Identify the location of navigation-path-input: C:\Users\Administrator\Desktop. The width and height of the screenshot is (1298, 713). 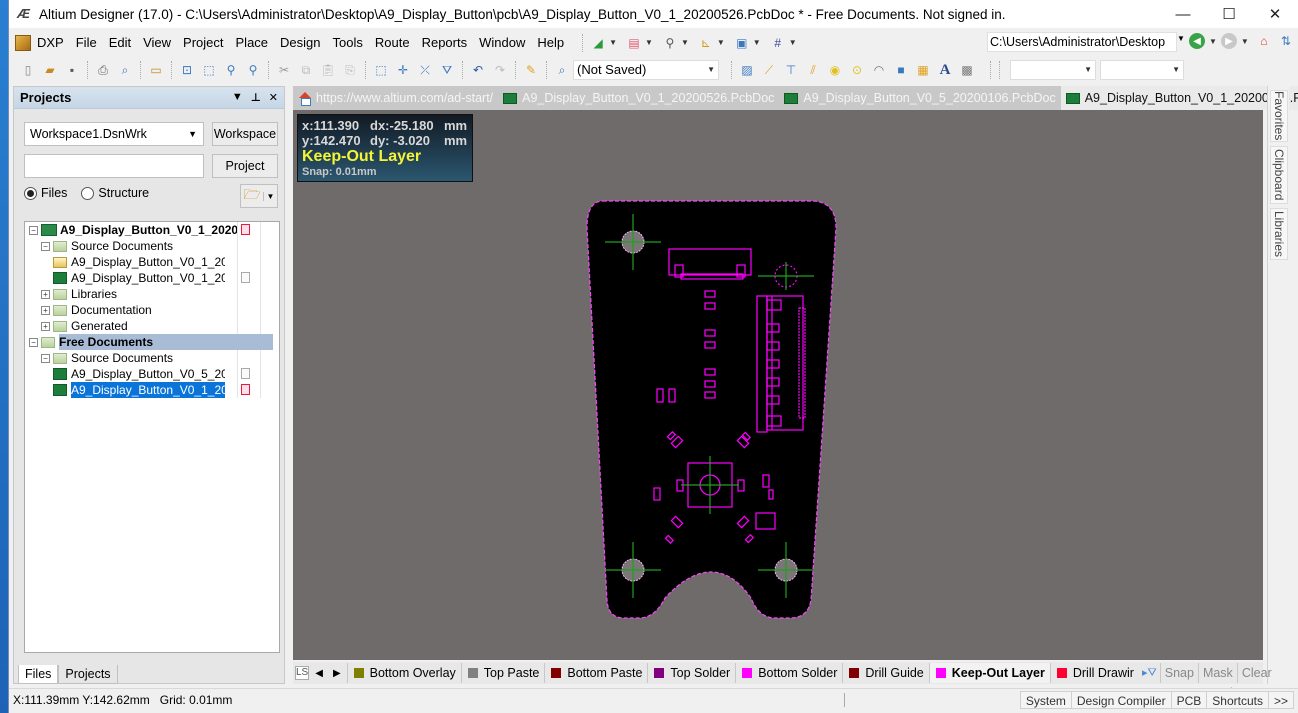
(1082, 42).